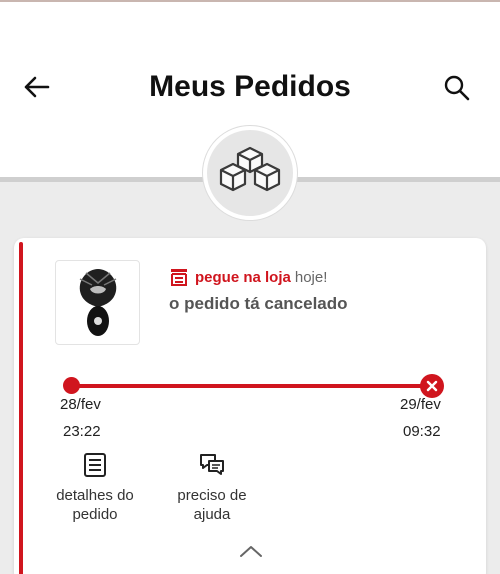 The width and height of the screenshot is (500, 574). I want to click on timeline-start-time: 23:22, so click(82, 431).